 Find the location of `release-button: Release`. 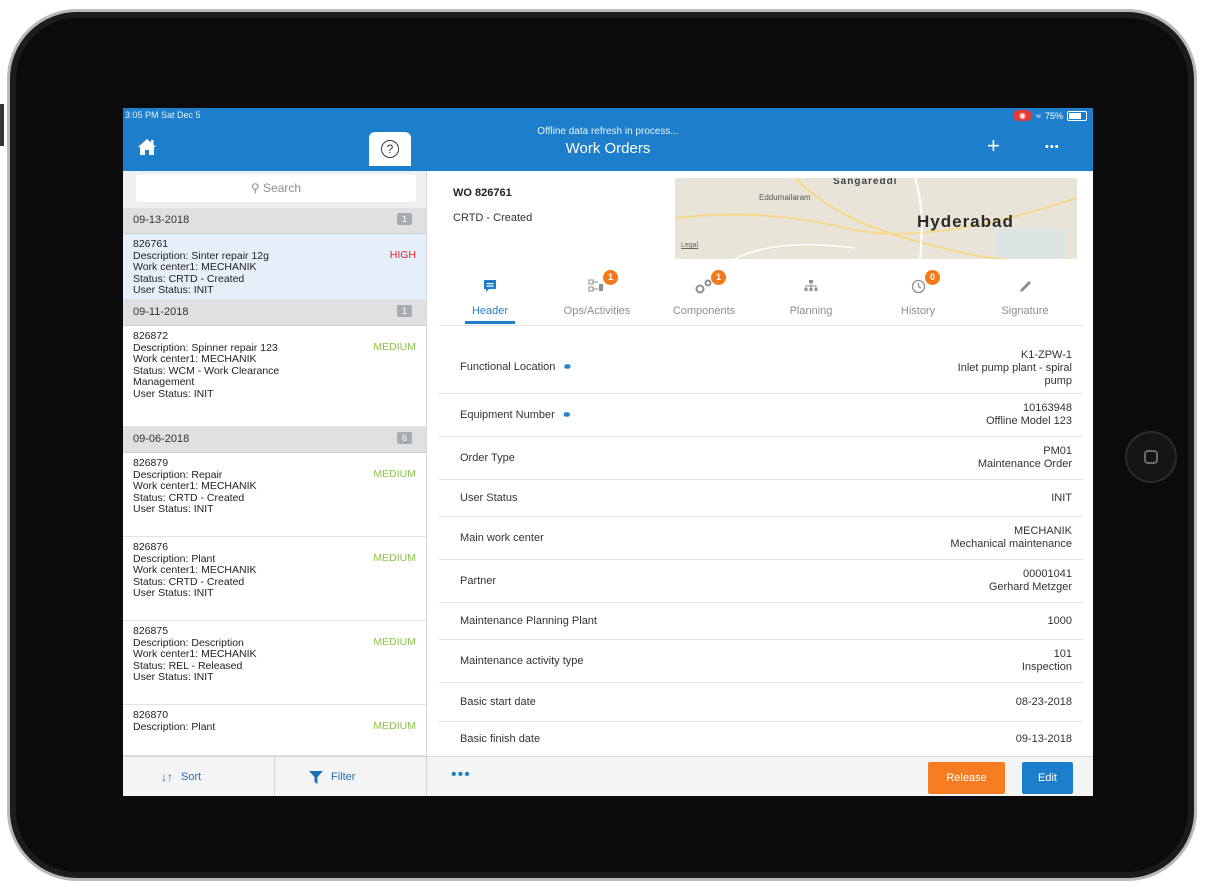

release-button: Release is located at coordinates (966, 778).